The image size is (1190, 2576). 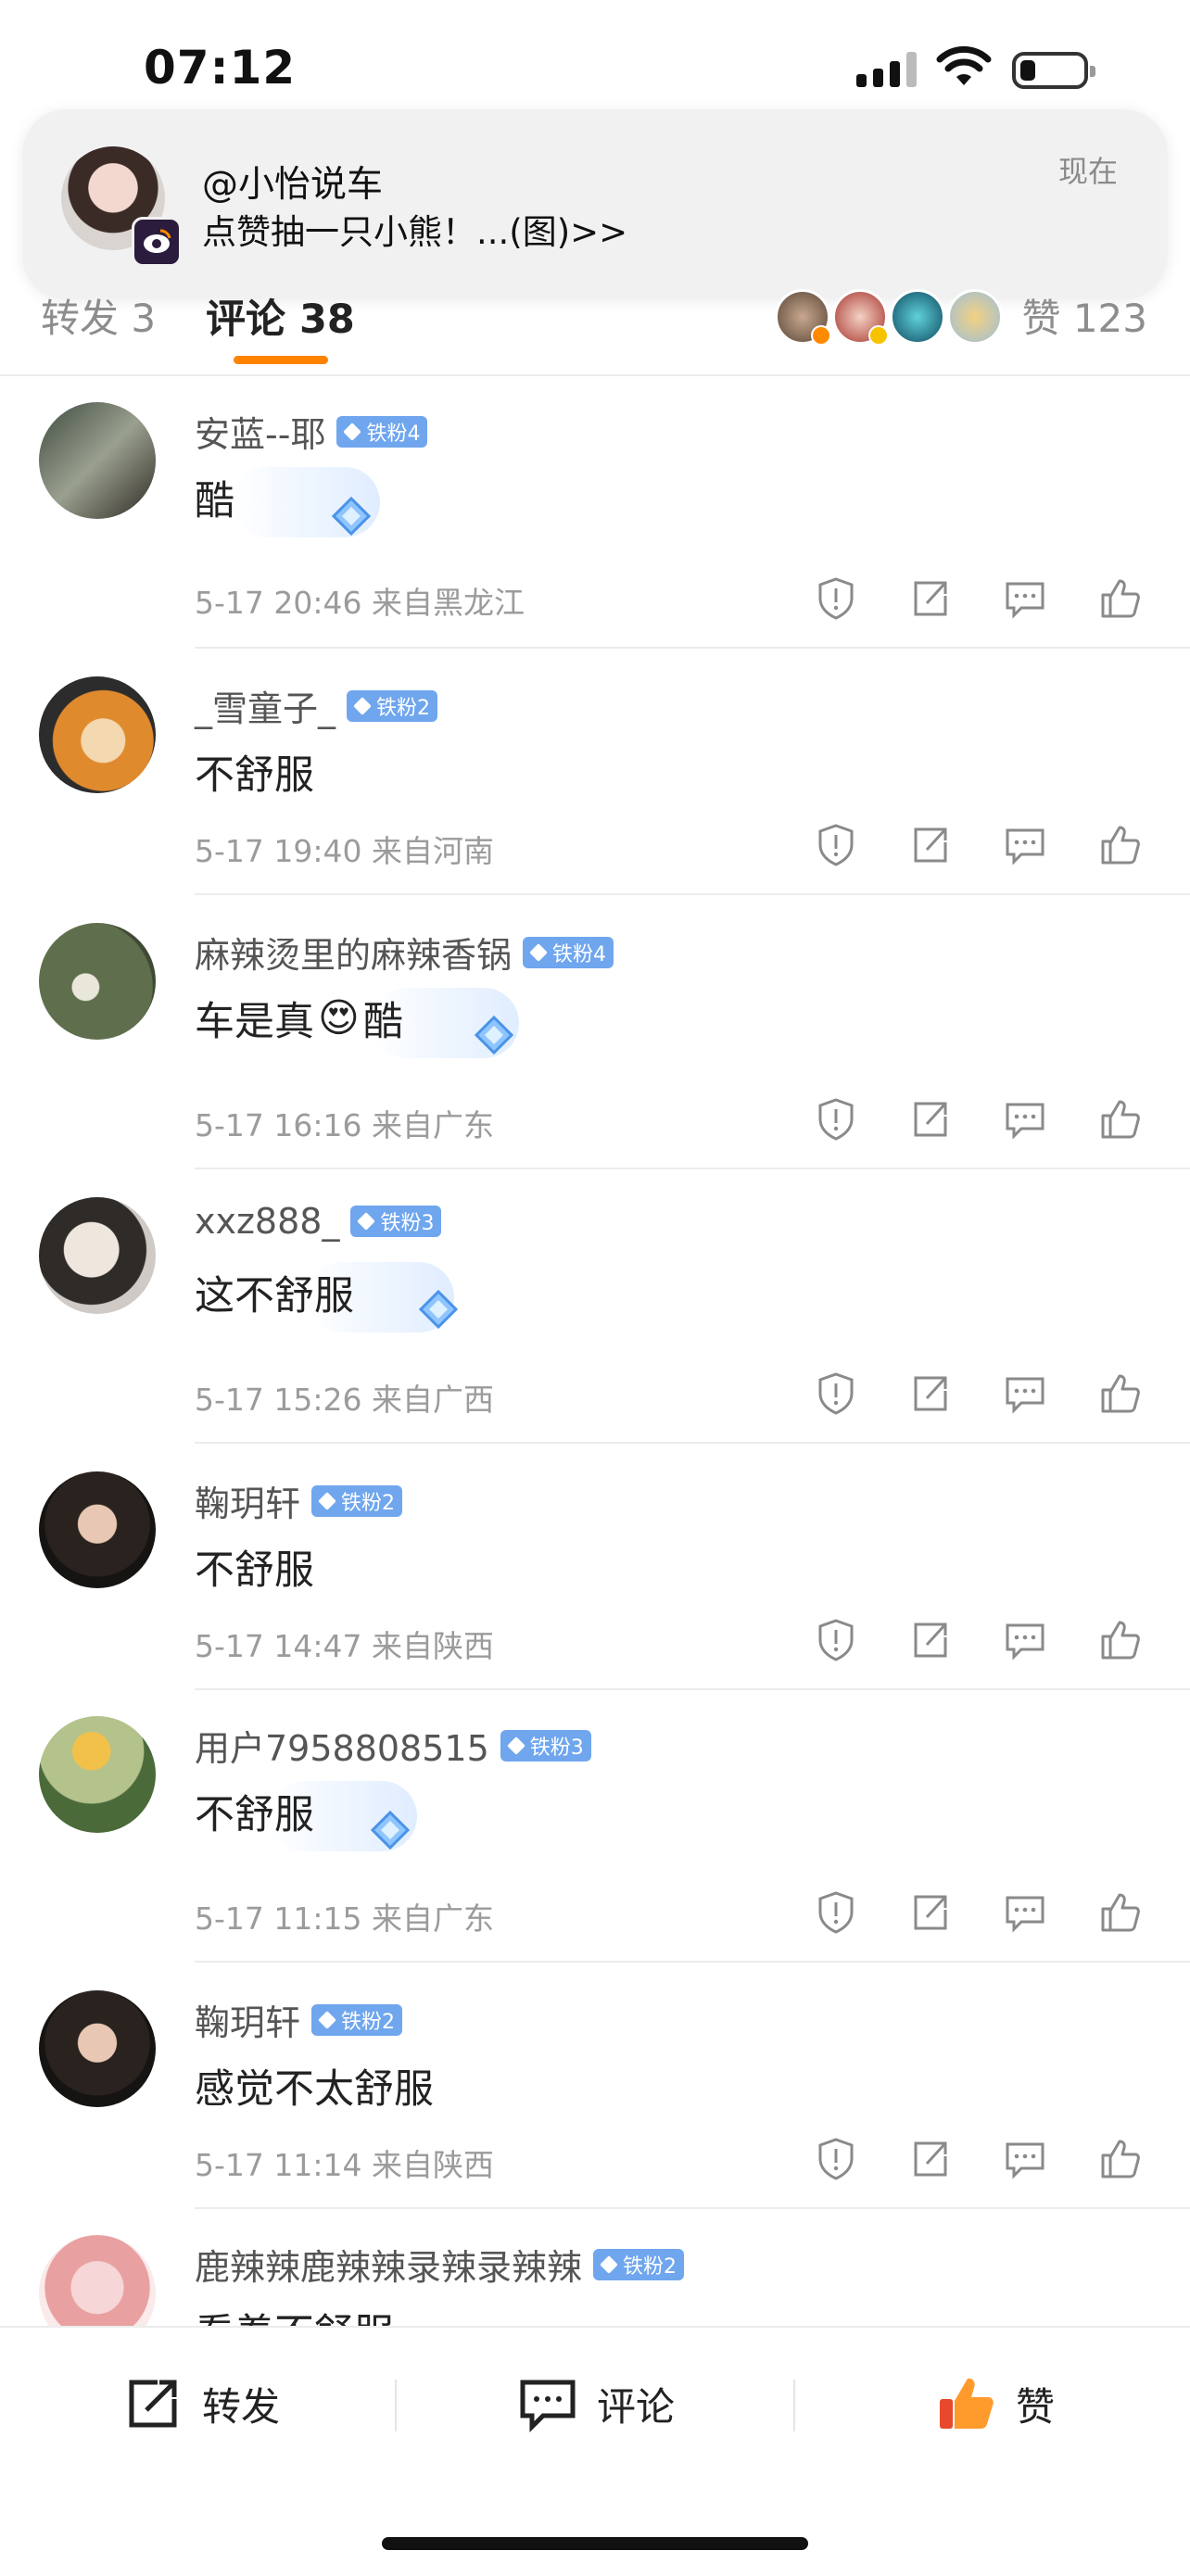 I want to click on comment-text: 这不舒服, so click(x=274, y=1296).